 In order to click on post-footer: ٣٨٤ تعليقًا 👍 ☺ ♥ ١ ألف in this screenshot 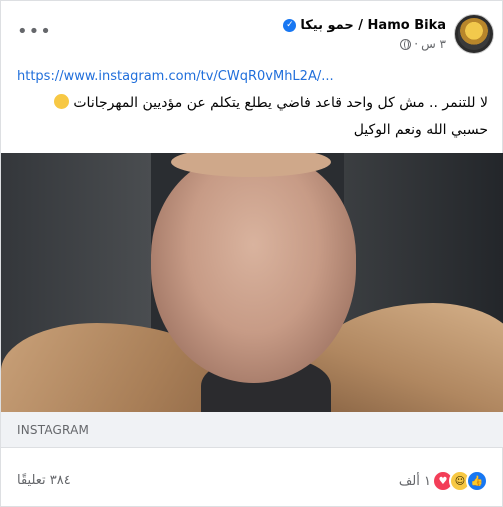, I will do `click(252, 480)`.